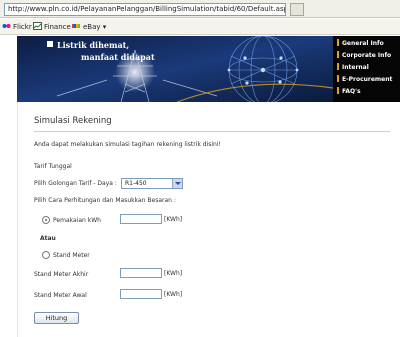  I want to click on awal-label: Stand Meter Awal, so click(60, 295).